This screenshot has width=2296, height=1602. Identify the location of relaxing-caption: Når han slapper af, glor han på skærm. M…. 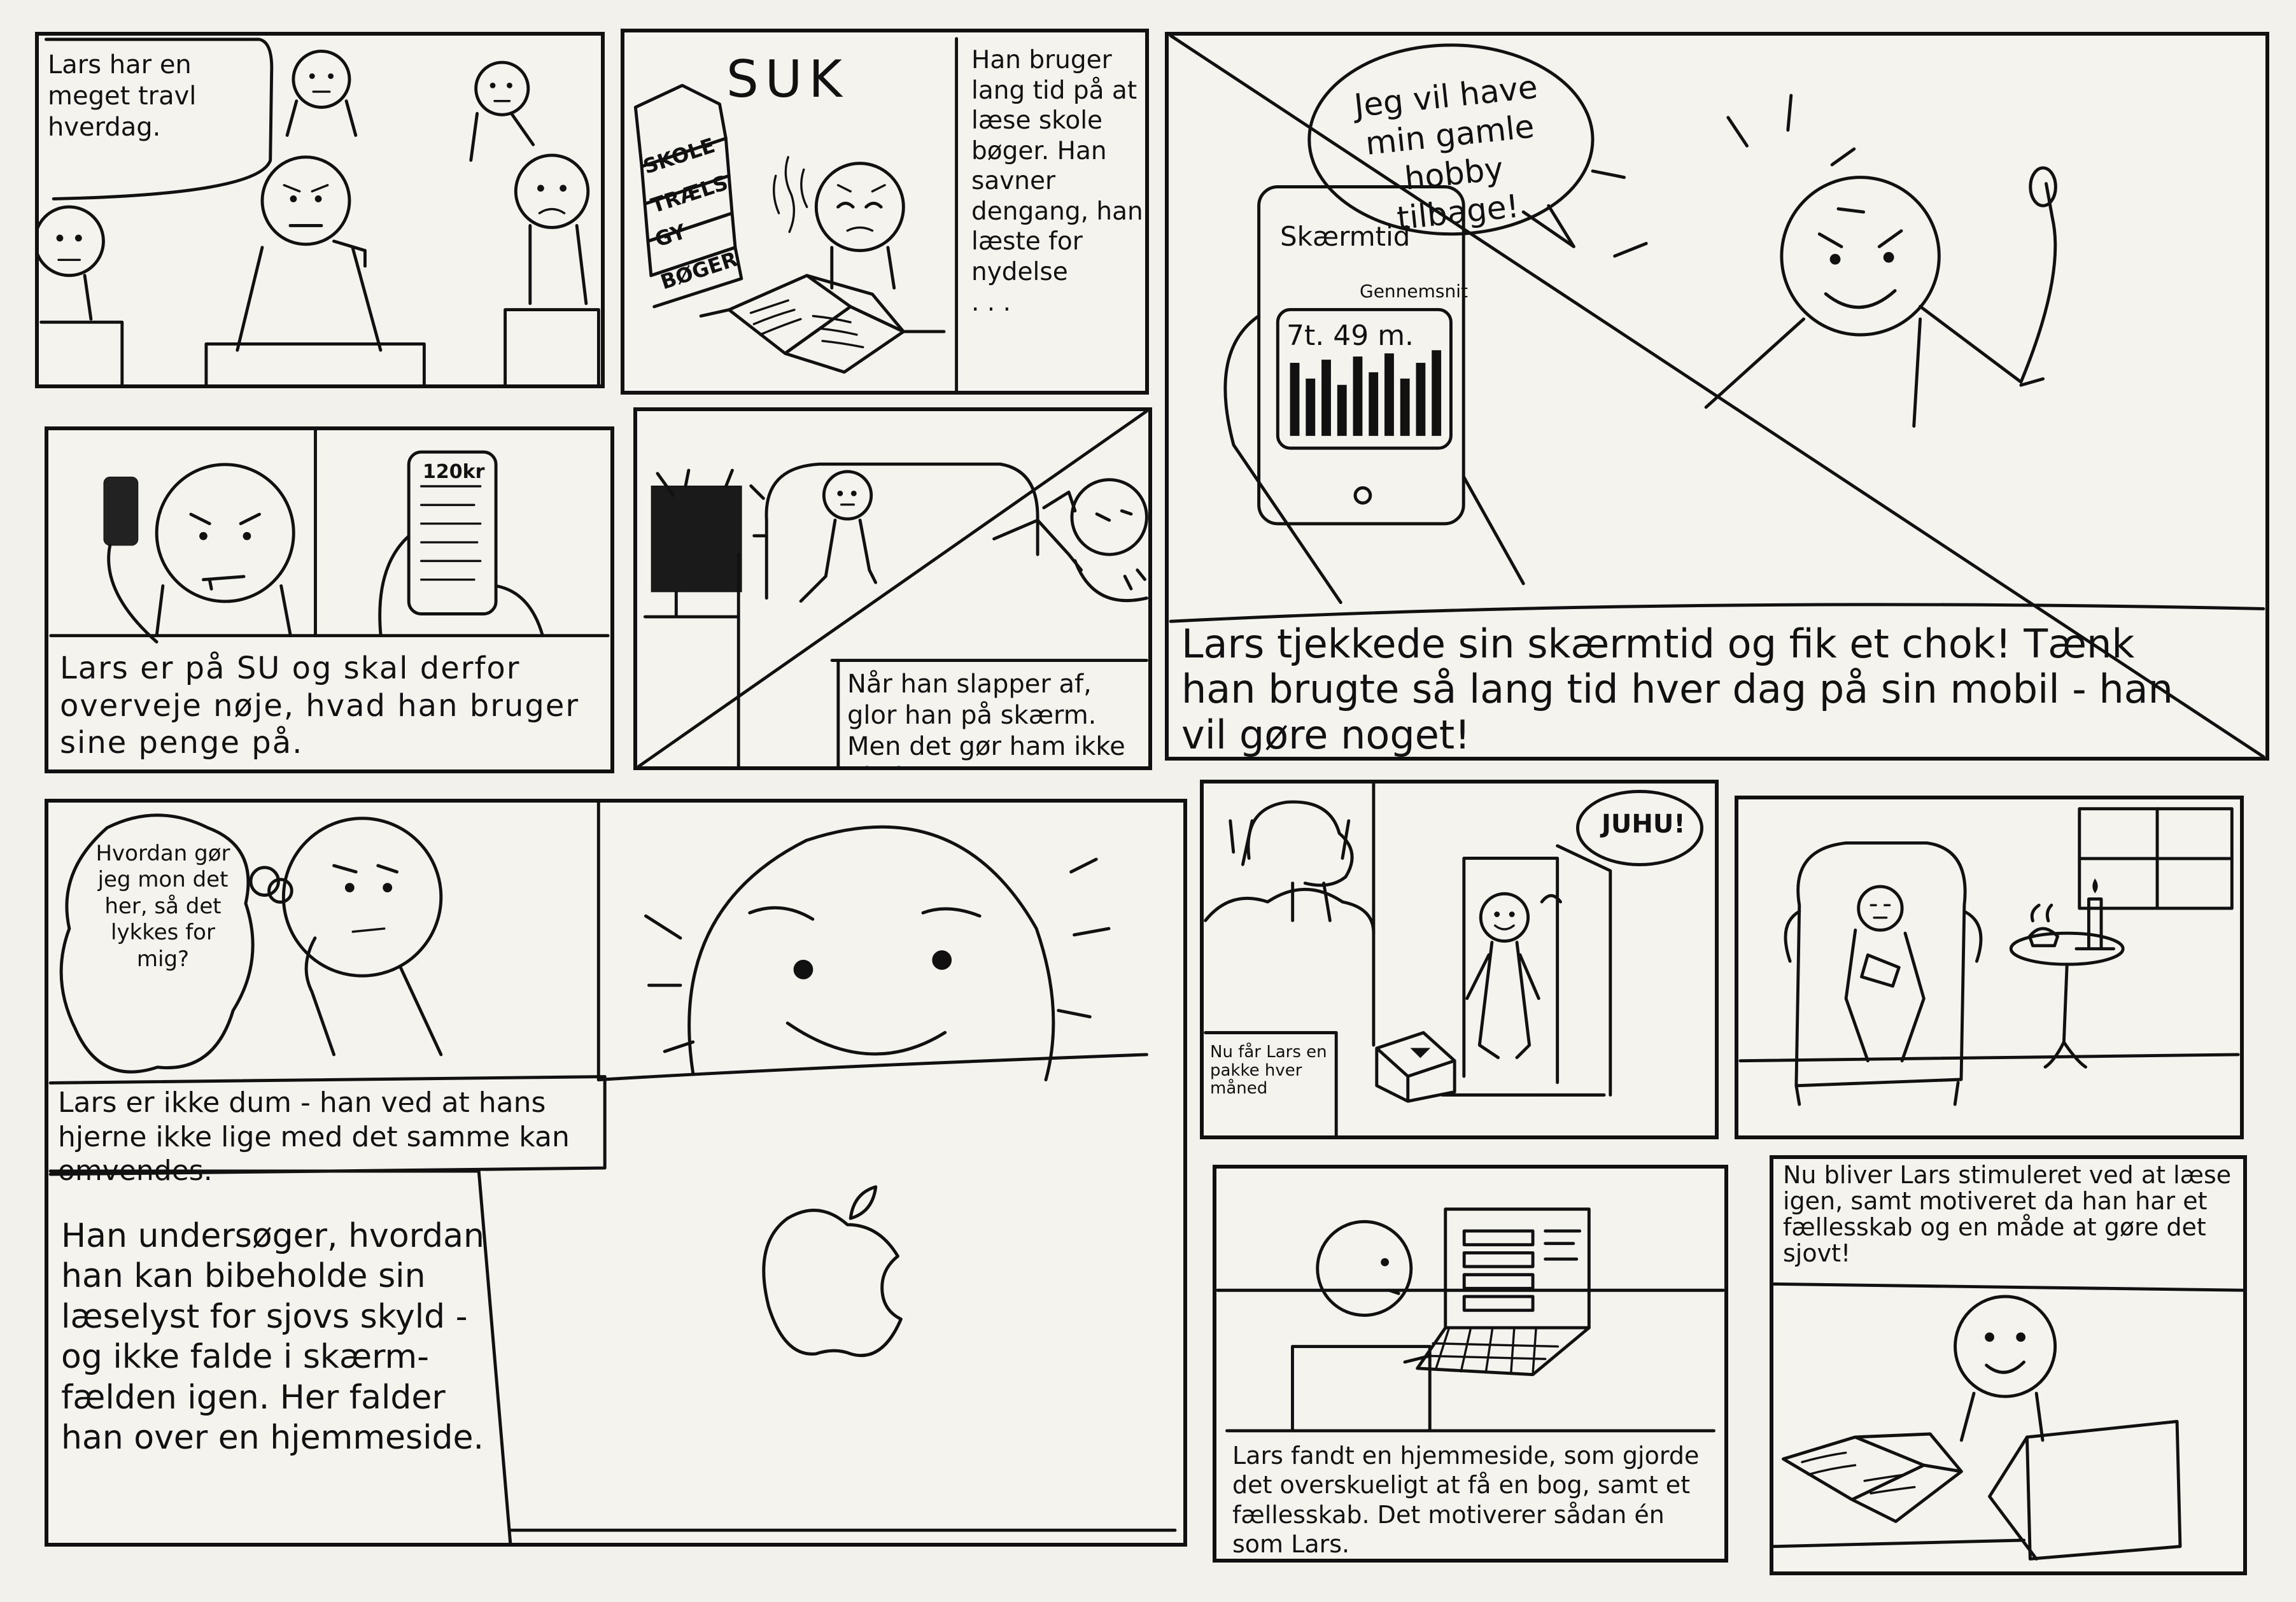
(986, 718).